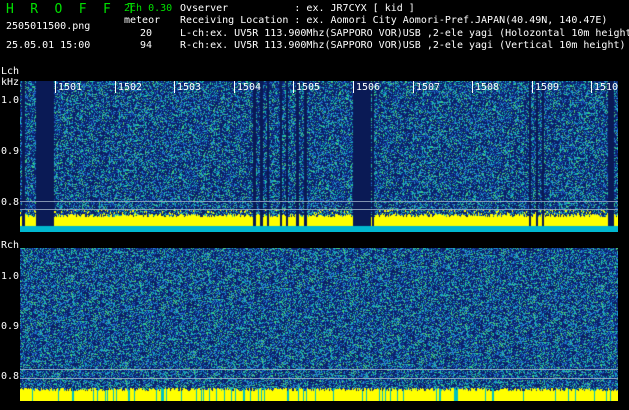 The width and height of the screenshot is (629, 410). I want to click on mode-label: 2ch 0.30, so click(148, 8).